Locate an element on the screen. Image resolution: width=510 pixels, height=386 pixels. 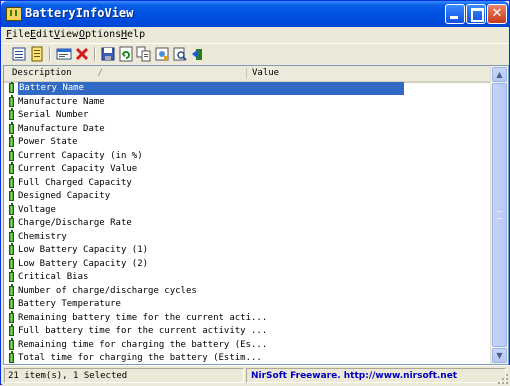
log-icon is located at coordinates (37, 54).